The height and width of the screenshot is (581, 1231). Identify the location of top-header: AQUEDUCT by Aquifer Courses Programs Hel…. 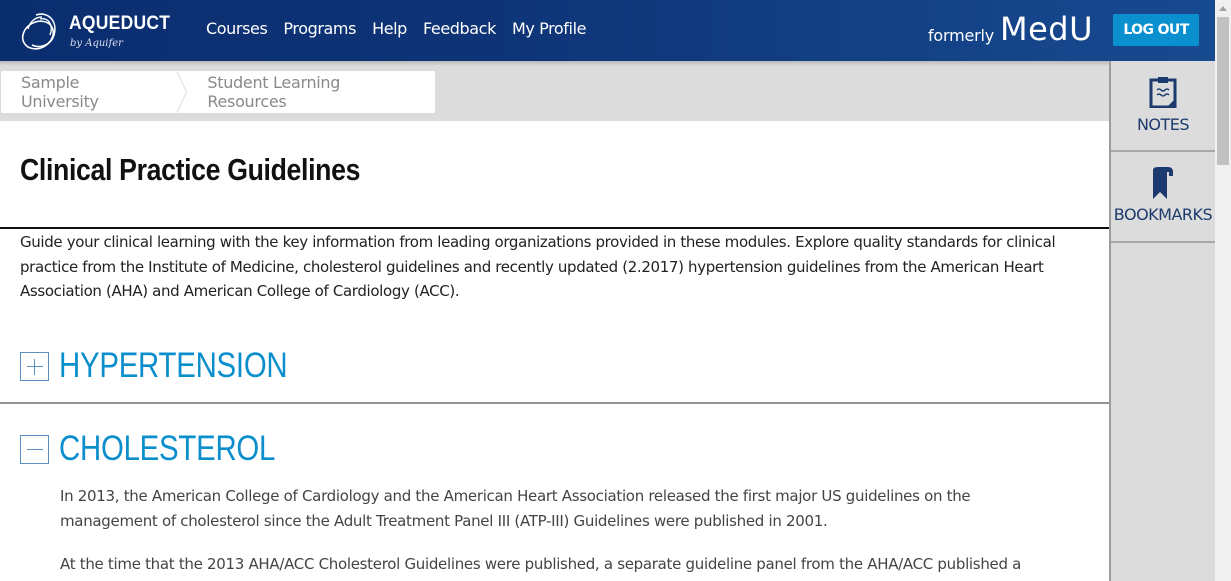
(607, 30).